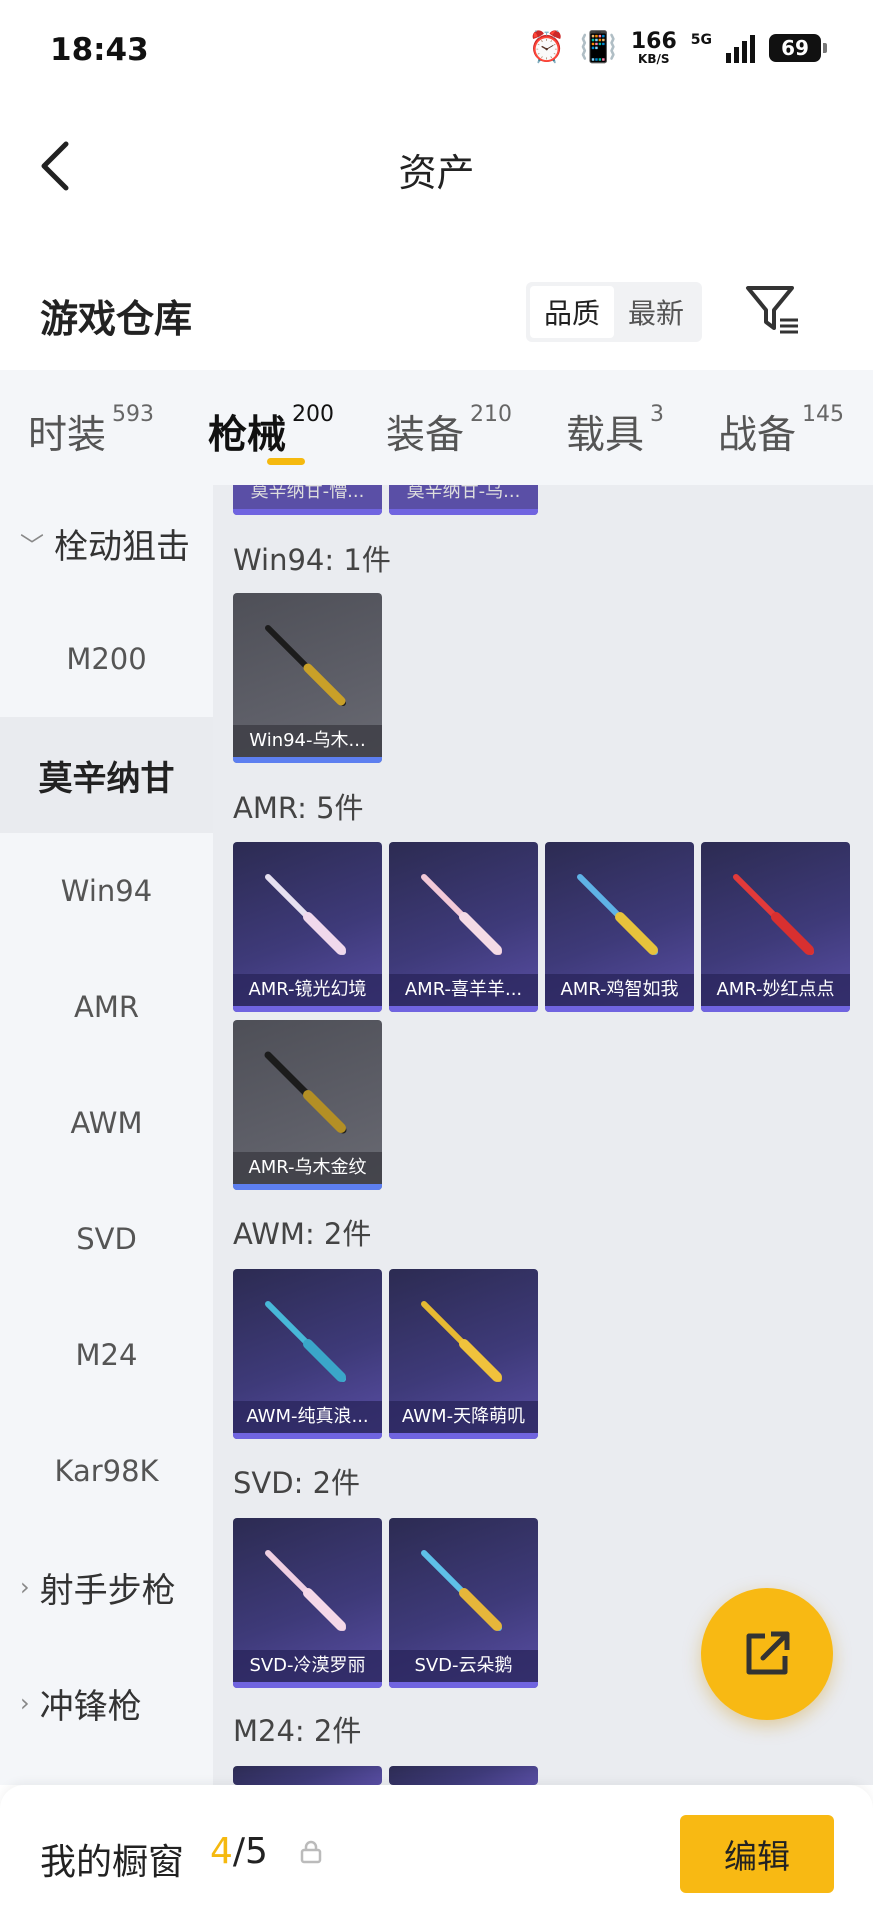 The height and width of the screenshot is (1920, 873). I want to click on sort-toggle: 品质 最新, so click(614, 312).